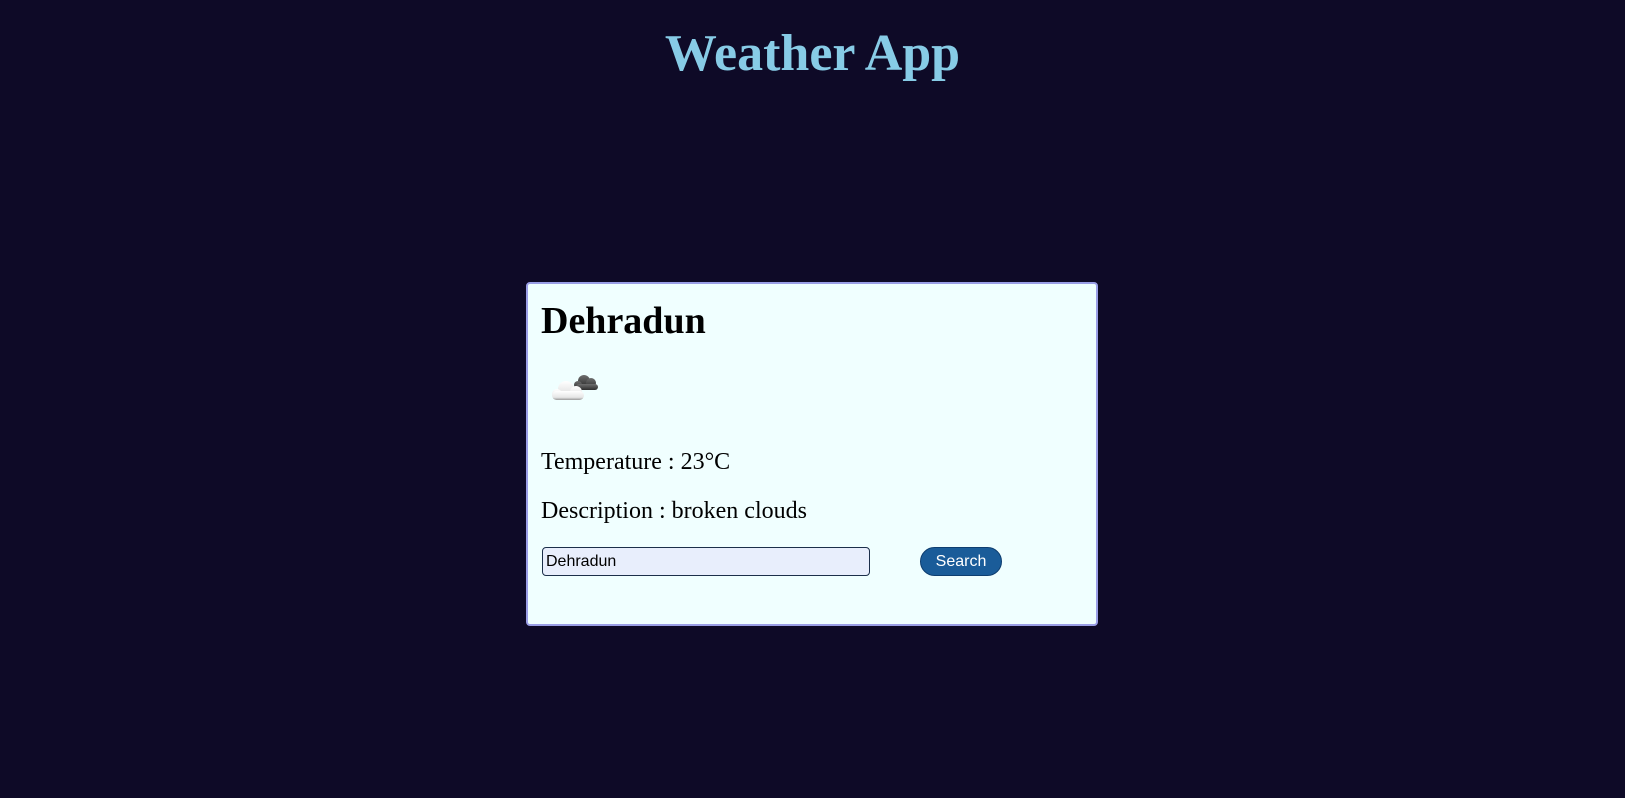  Describe the element at coordinates (674, 511) in the screenshot. I see `description-text: Description : broken clouds` at that location.